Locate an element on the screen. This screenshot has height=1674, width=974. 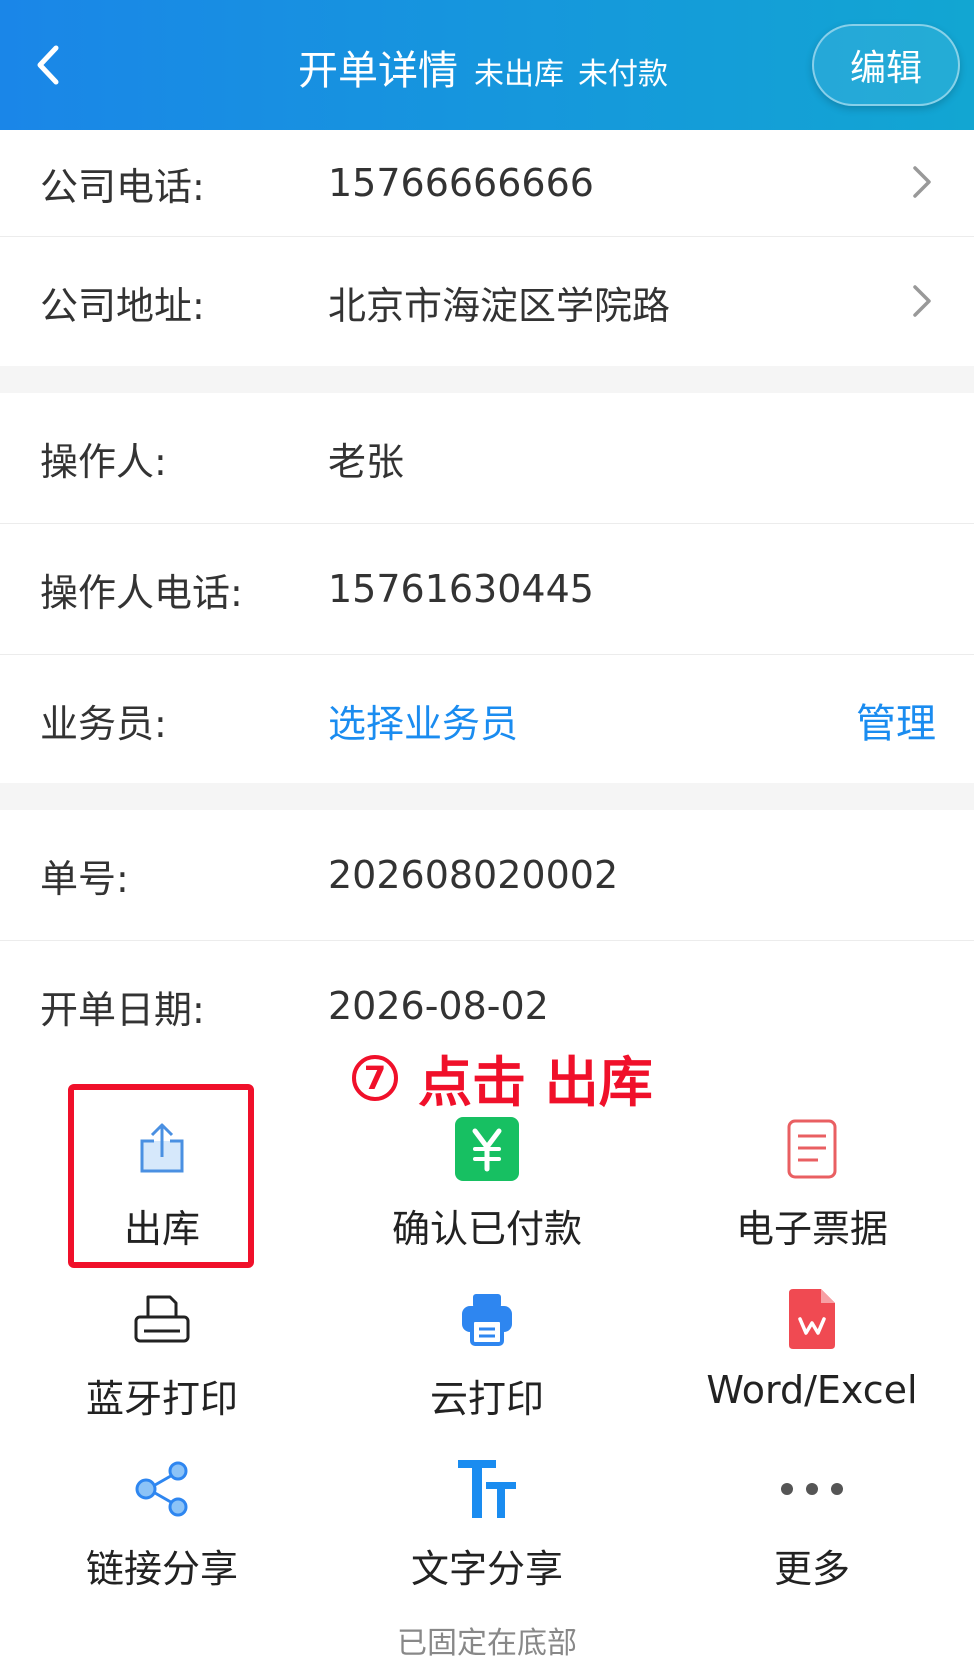
operator-name-row: 操作人: 老张 is located at coordinates (487, 458).